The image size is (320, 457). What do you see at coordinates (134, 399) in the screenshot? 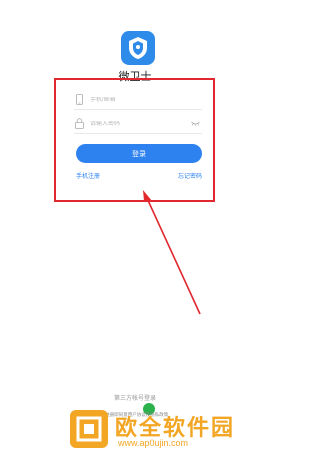
I see `third-party-login-label: 第三方帐号登录` at bounding box center [134, 399].